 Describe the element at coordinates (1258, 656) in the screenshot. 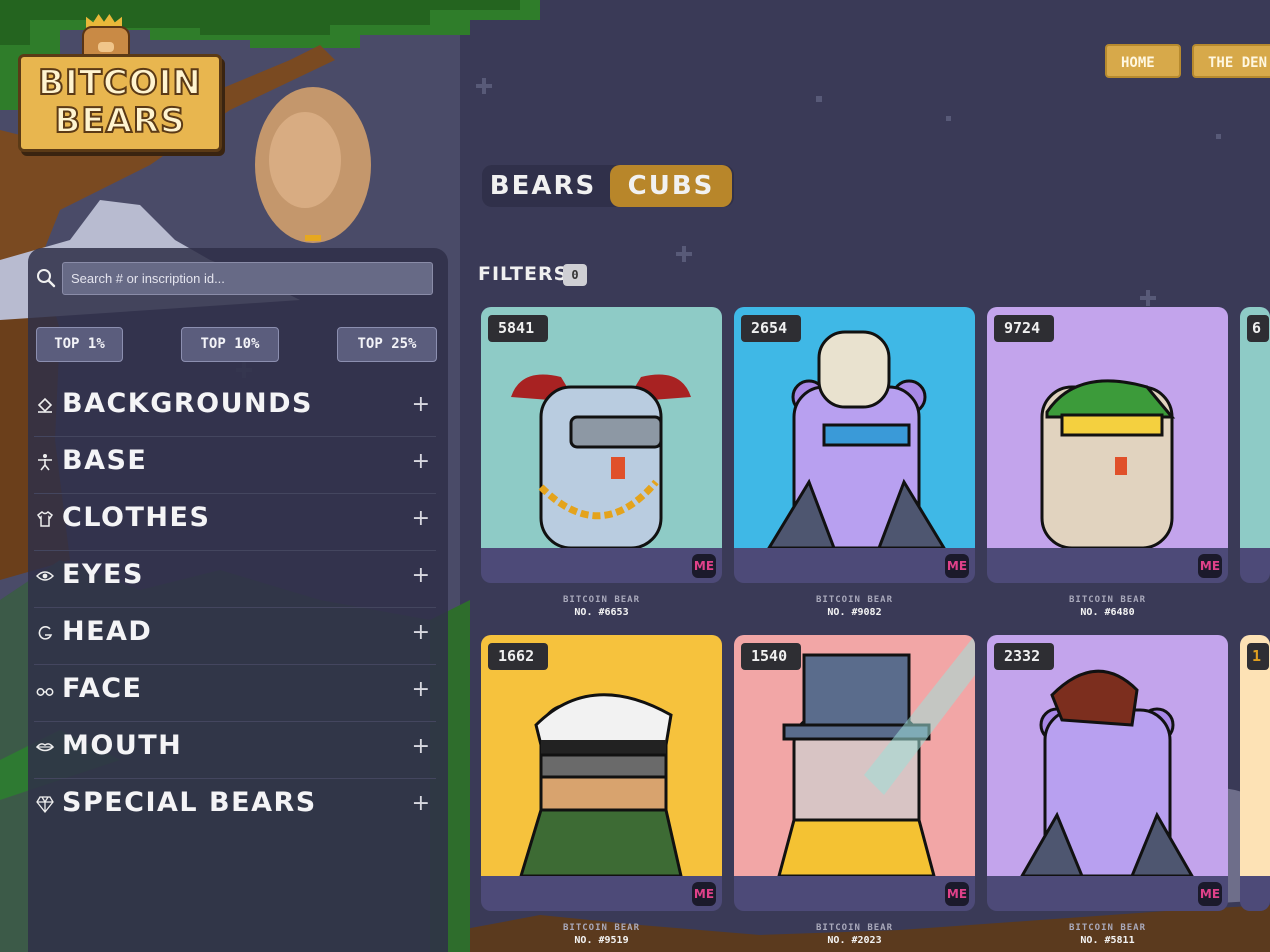

I see `rarity-rank-badge: 1` at that location.